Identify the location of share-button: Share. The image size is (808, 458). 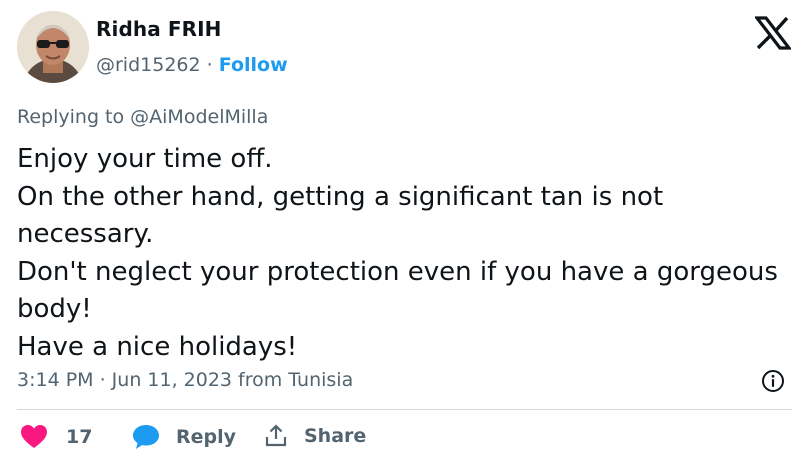
(315, 436).